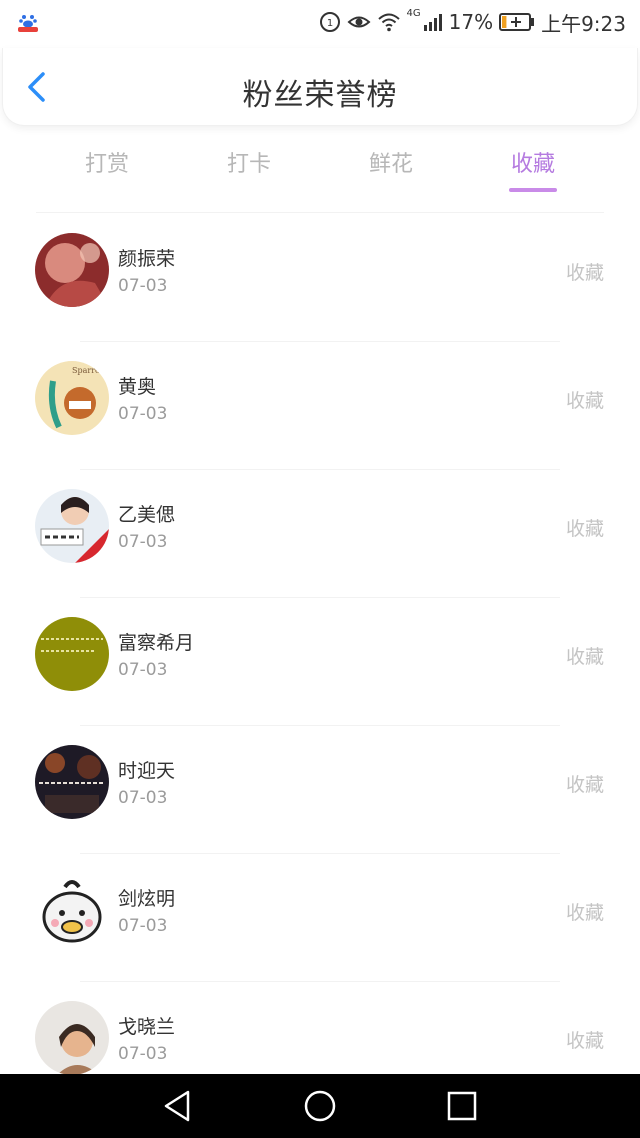 This screenshot has width=640, height=1138. I want to click on status-bar: 1 4G 17% 上午9:23, so click(320, 22).